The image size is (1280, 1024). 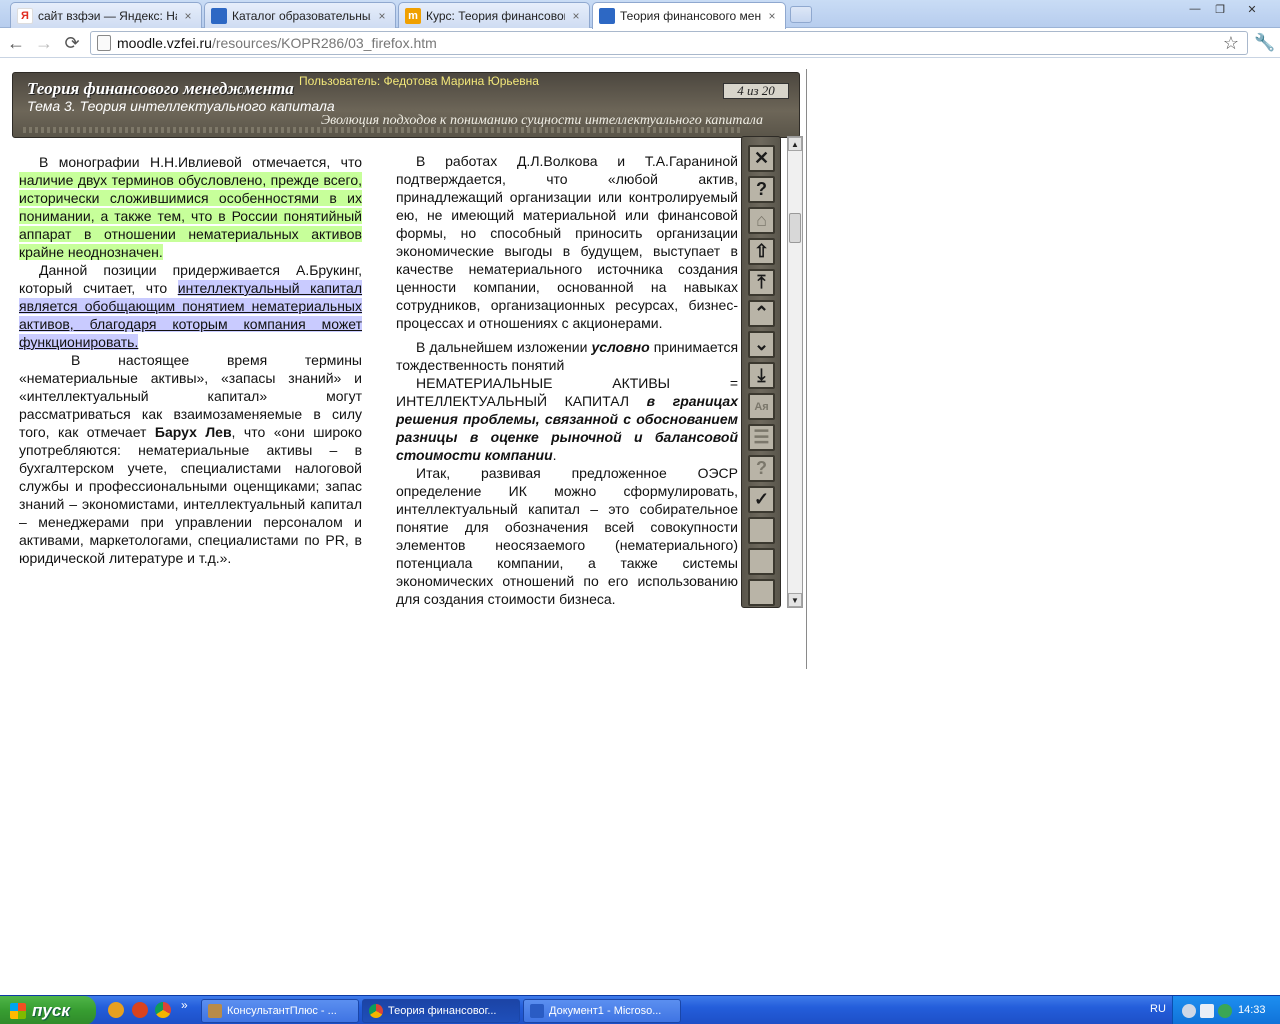 I want to click on tray-app-icon, so click(x=1225, y=1011).